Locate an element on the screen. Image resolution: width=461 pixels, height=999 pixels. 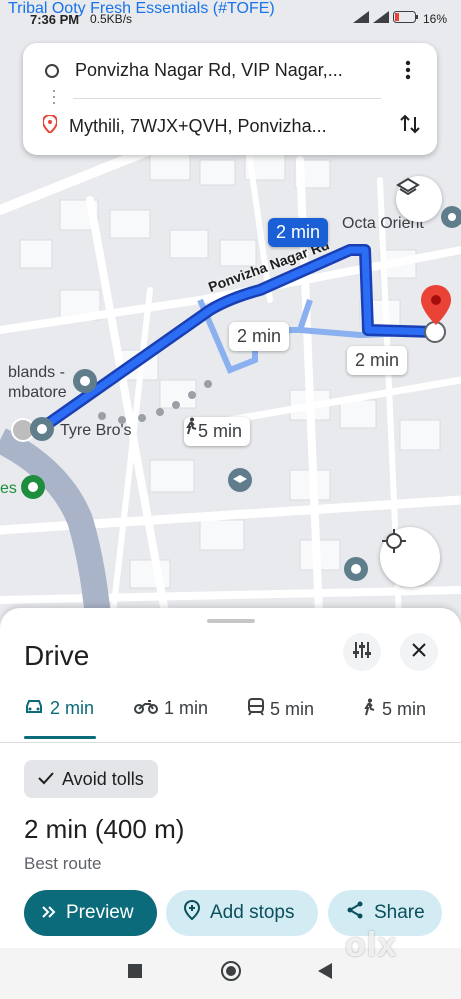
more-options-button is located at coordinates (408, 72).